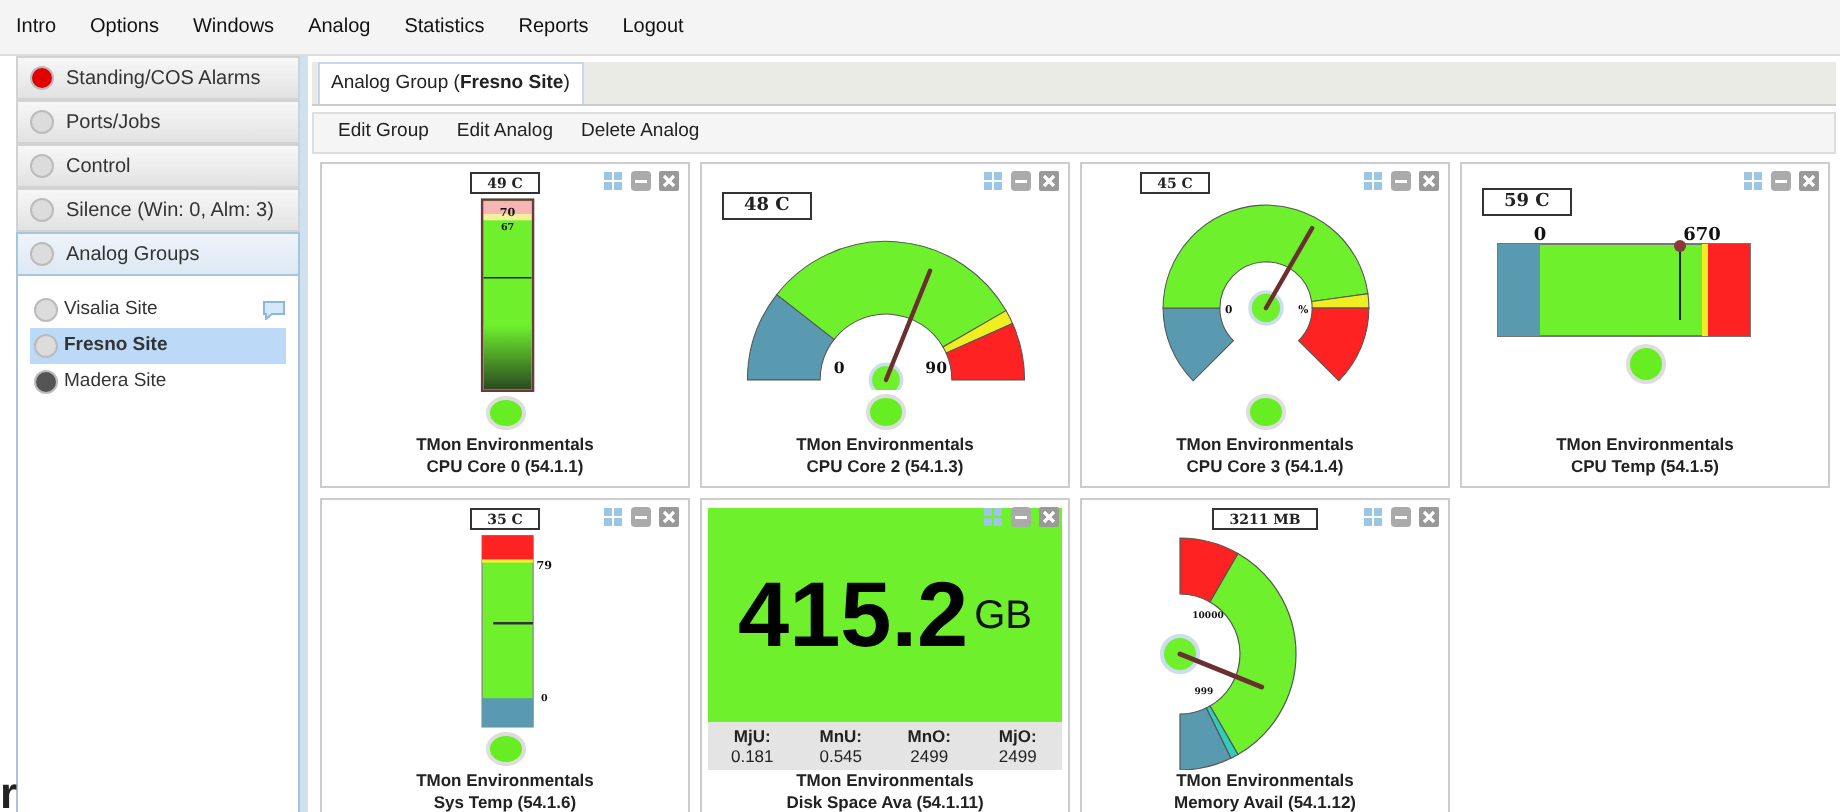  I want to click on big-value: 415.2, so click(853, 615).